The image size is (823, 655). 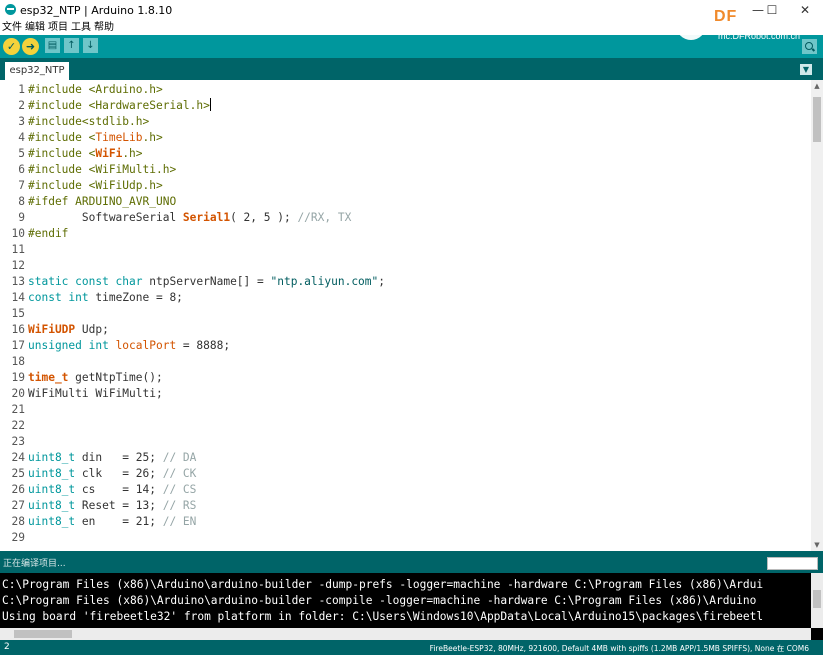 What do you see at coordinates (21, 201) in the screenshot?
I see `line-number: 8` at bounding box center [21, 201].